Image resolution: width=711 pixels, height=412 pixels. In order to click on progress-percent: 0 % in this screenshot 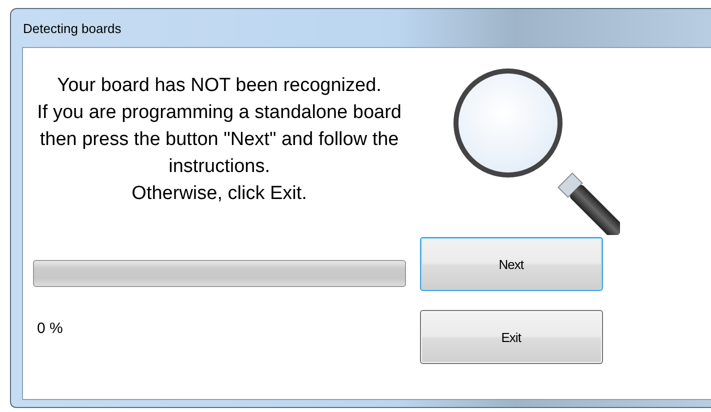, I will do `click(50, 328)`.